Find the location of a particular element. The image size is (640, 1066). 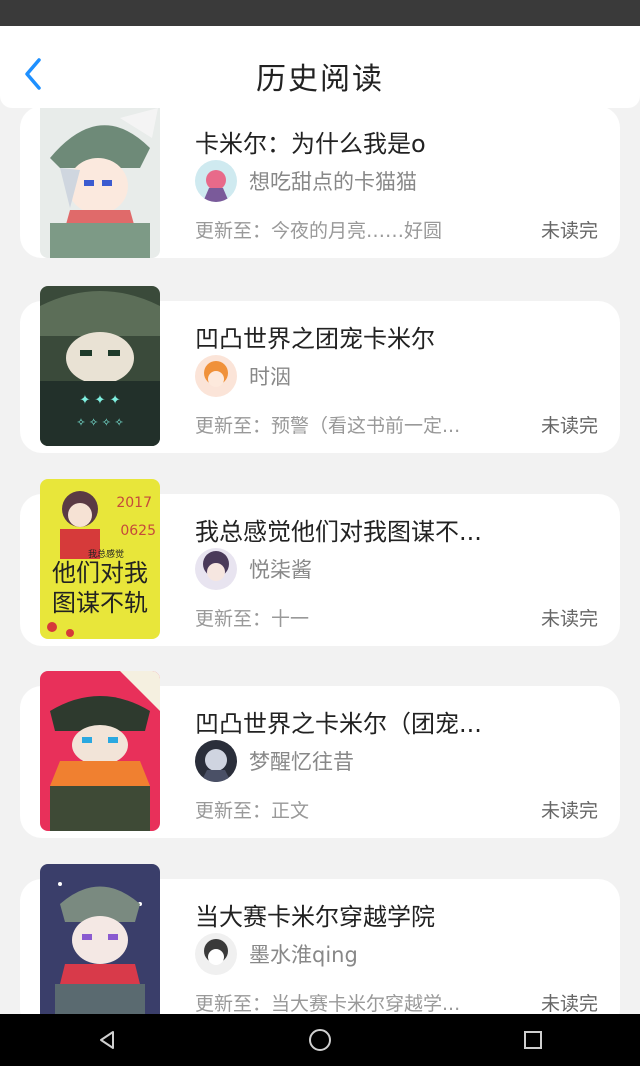

book-cover: ✦ ✦ ✦ ✧ ✧ ✧ ✧ is located at coordinates (100, 366).